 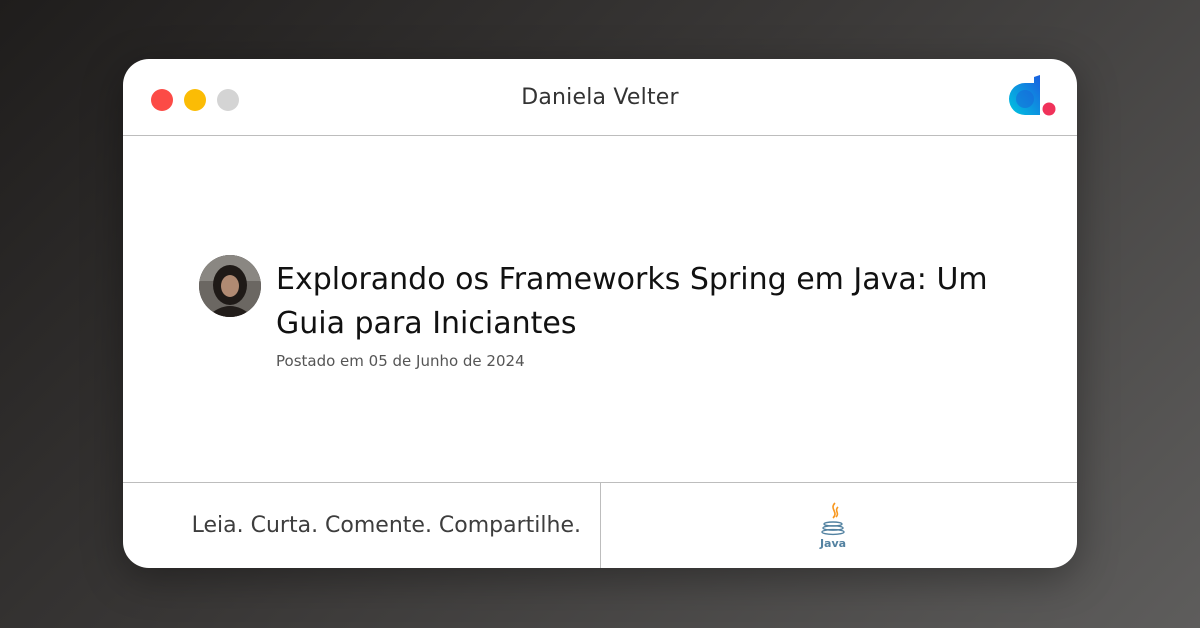 What do you see at coordinates (1033, 97) in the screenshot?
I see `d-dot-logo-icon` at bounding box center [1033, 97].